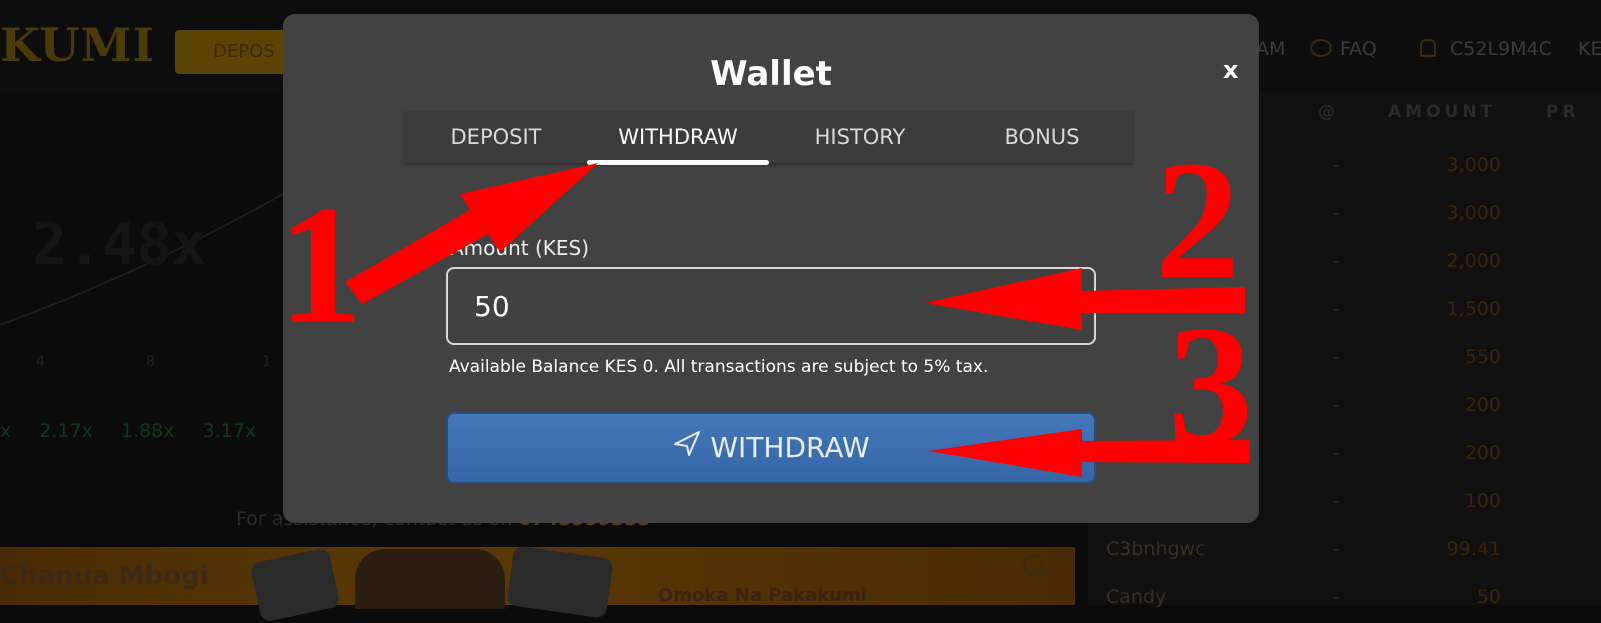 Image resolution: width=1601 pixels, height=623 pixels. What do you see at coordinates (1210, 385) in the screenshot?
I see `annotation-number-3: 3` at bounding box center [1210, 385].